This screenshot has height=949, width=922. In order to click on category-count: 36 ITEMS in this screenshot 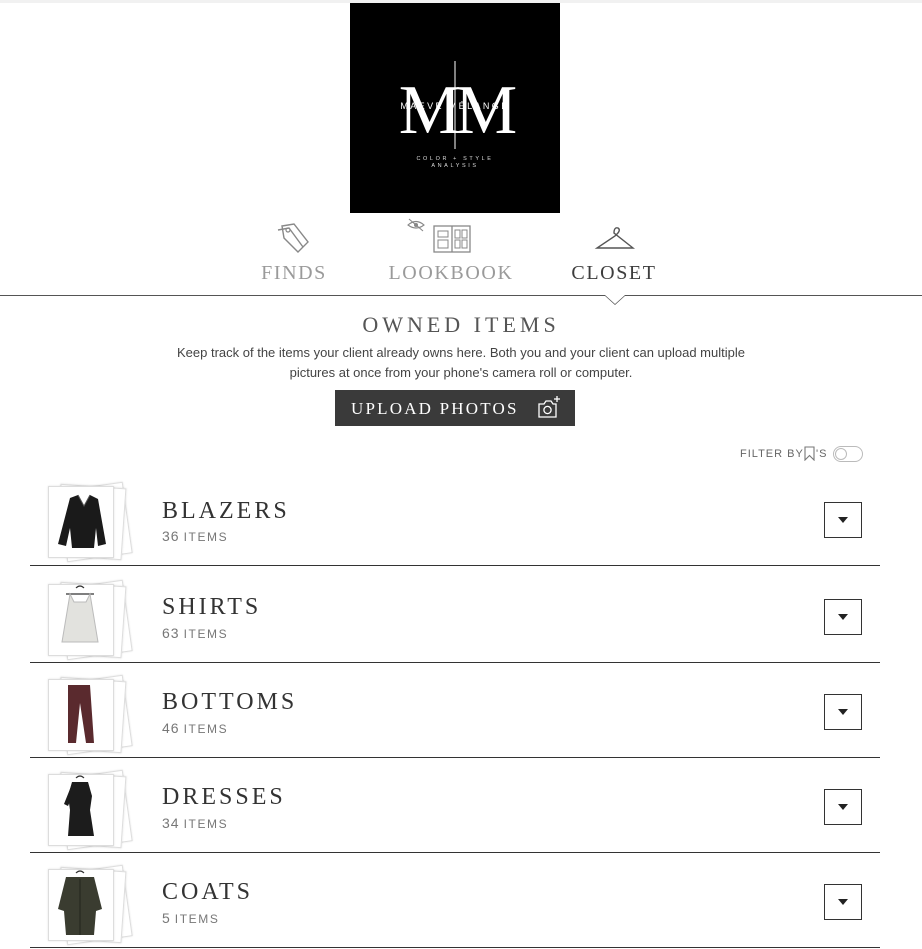, I will do `click(195, 536)`.